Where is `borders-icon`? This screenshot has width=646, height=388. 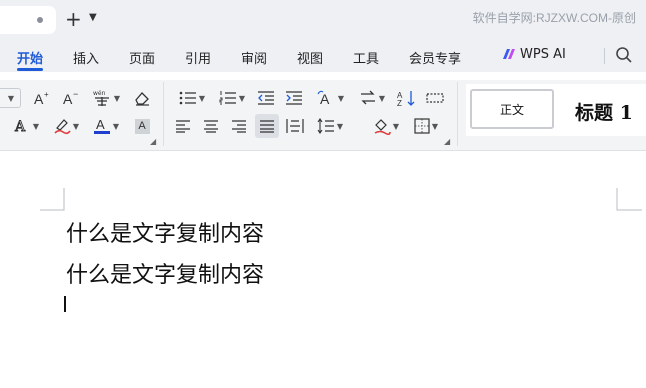 borders-icon is located at coordinates (422, 126).